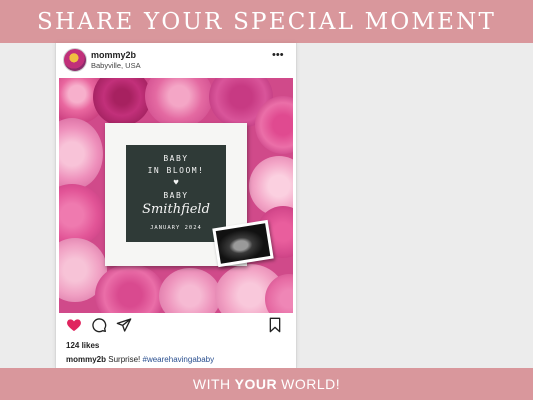 This screenshot has width=533, height=400. What do you see at coordinates (86, 359) in the screenshot?
I see `caption-username: mommy2b` at bounding box center [86, 359].